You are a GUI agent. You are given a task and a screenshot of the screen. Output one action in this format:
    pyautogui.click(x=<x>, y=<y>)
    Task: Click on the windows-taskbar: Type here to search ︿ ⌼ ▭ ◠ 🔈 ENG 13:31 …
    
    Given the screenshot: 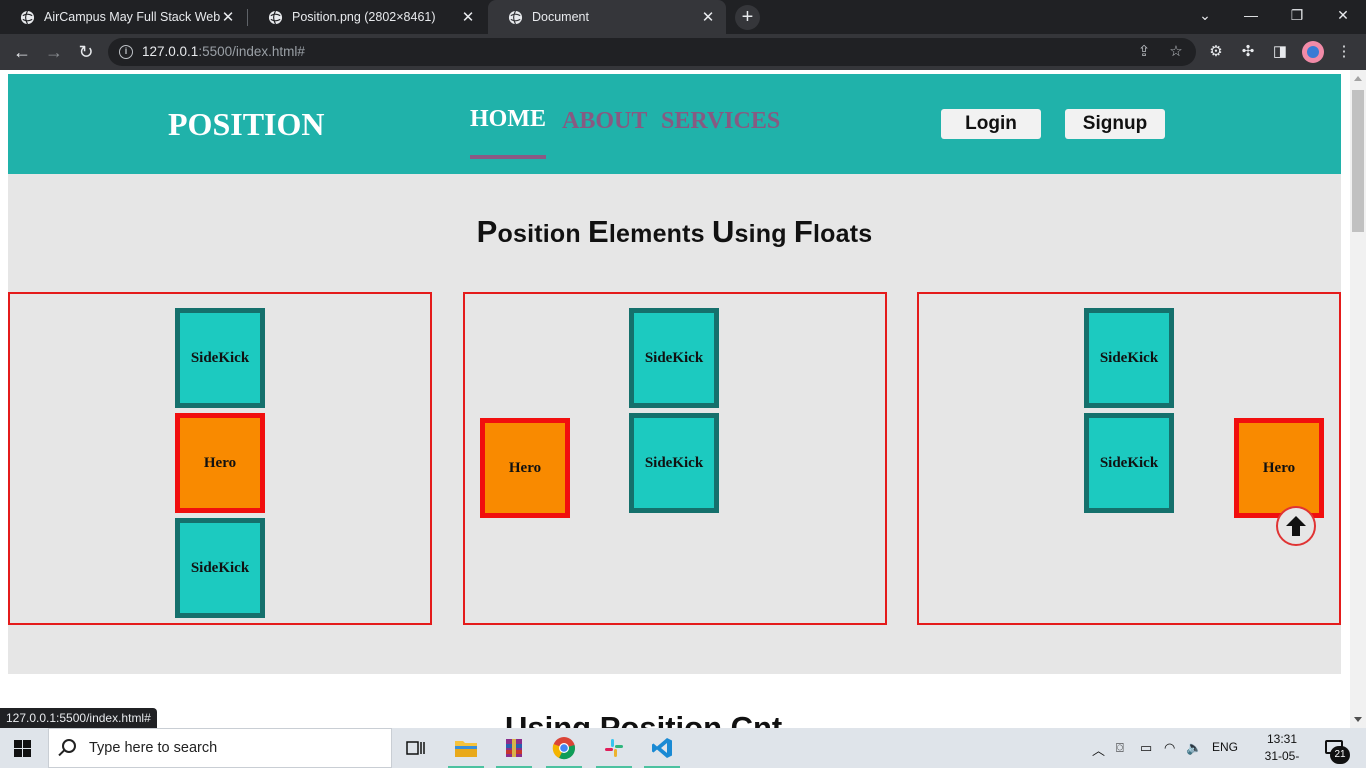 What is the action you would take?
    pyautogui.click(x=683, y=748)
    